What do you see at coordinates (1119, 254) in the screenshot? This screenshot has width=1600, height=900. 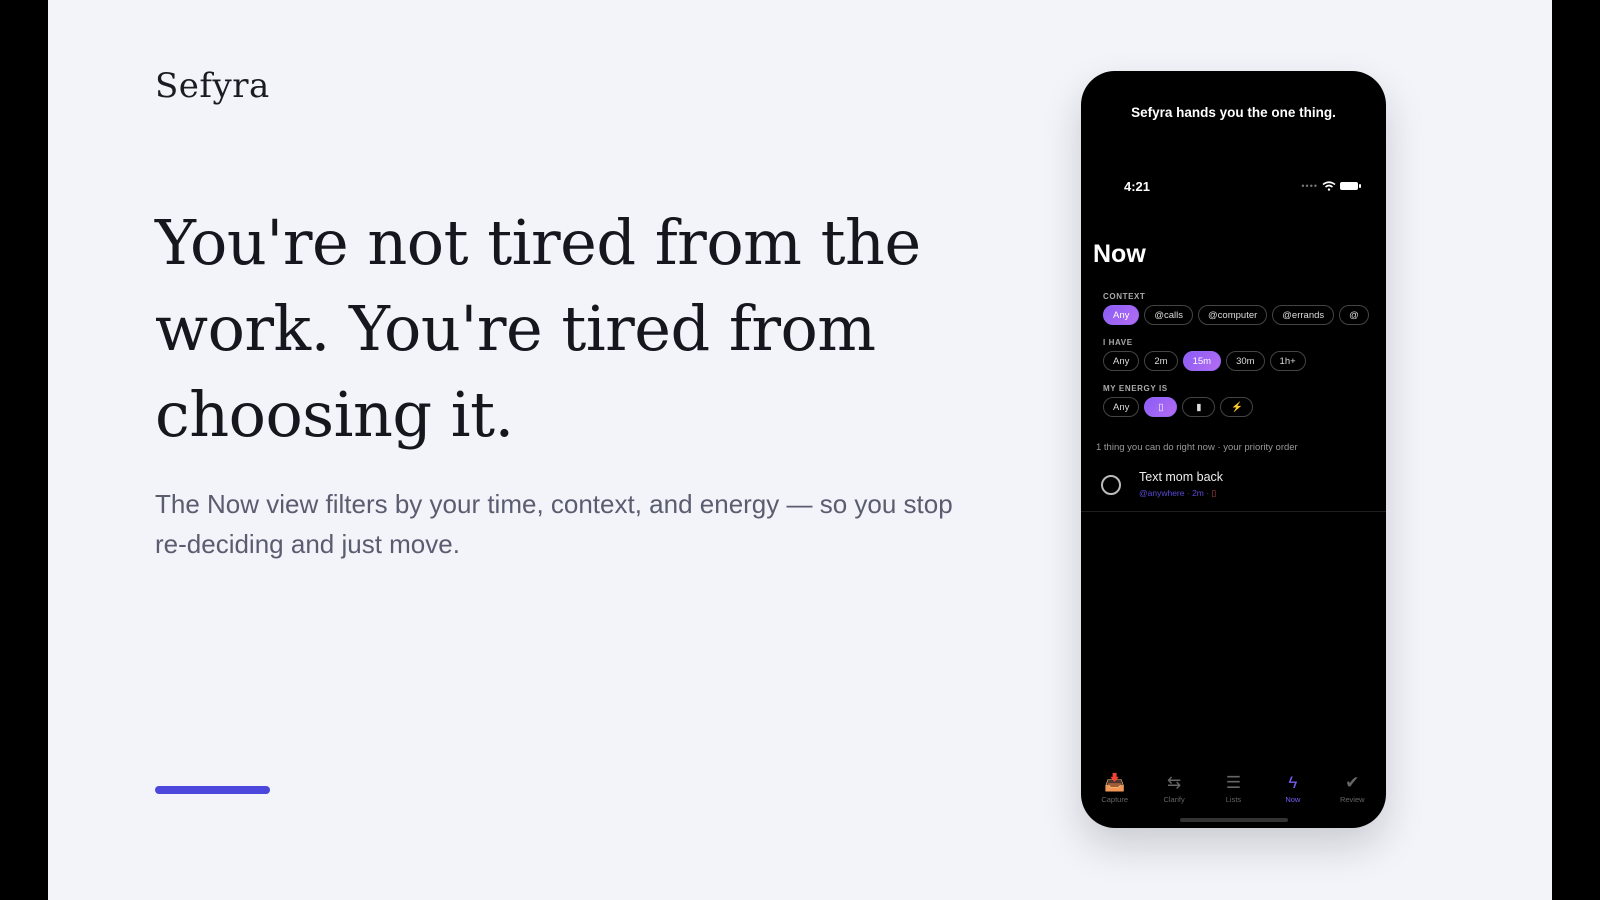 I see `screen-title: Now` at bounding box center [1119, 254].